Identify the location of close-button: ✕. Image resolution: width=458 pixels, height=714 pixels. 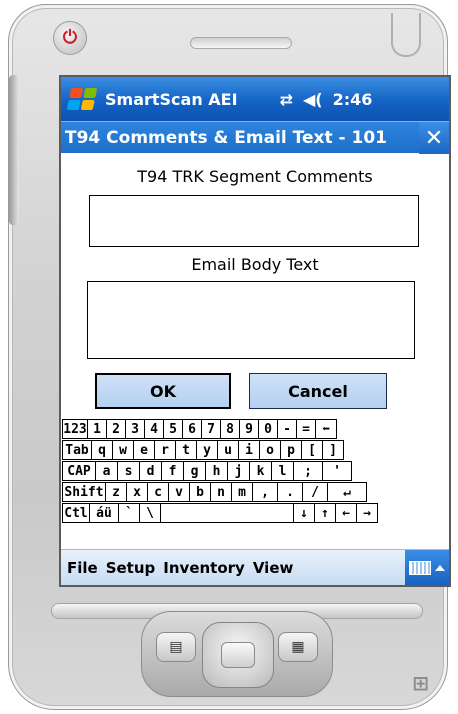
(434, 138).